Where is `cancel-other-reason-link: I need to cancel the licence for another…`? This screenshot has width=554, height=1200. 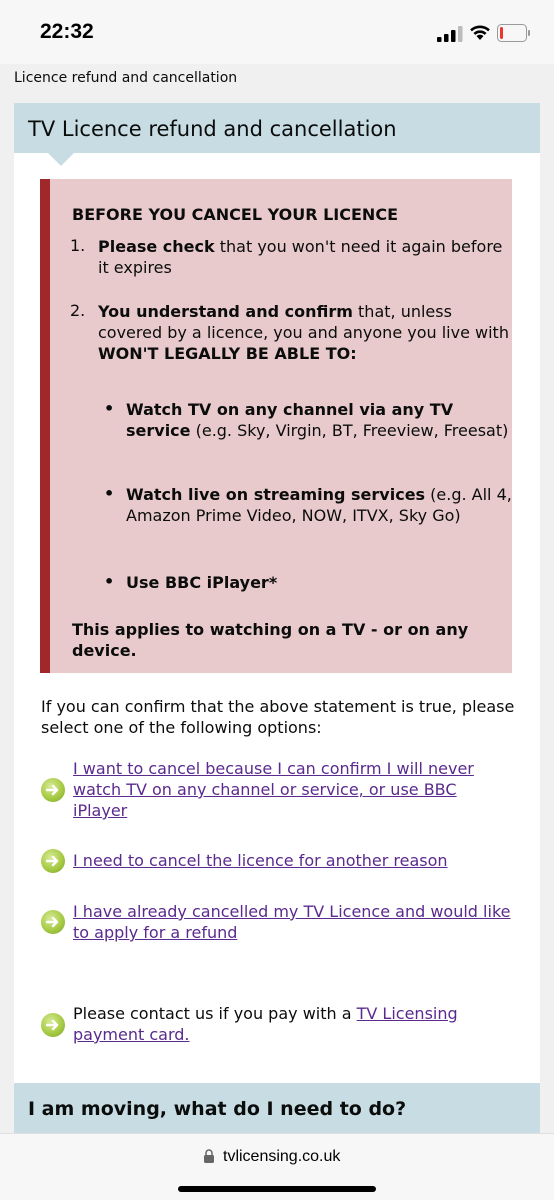 cancel-other-reason-link: I need to cancel the licence for another… is located at coordinates (293, 860).